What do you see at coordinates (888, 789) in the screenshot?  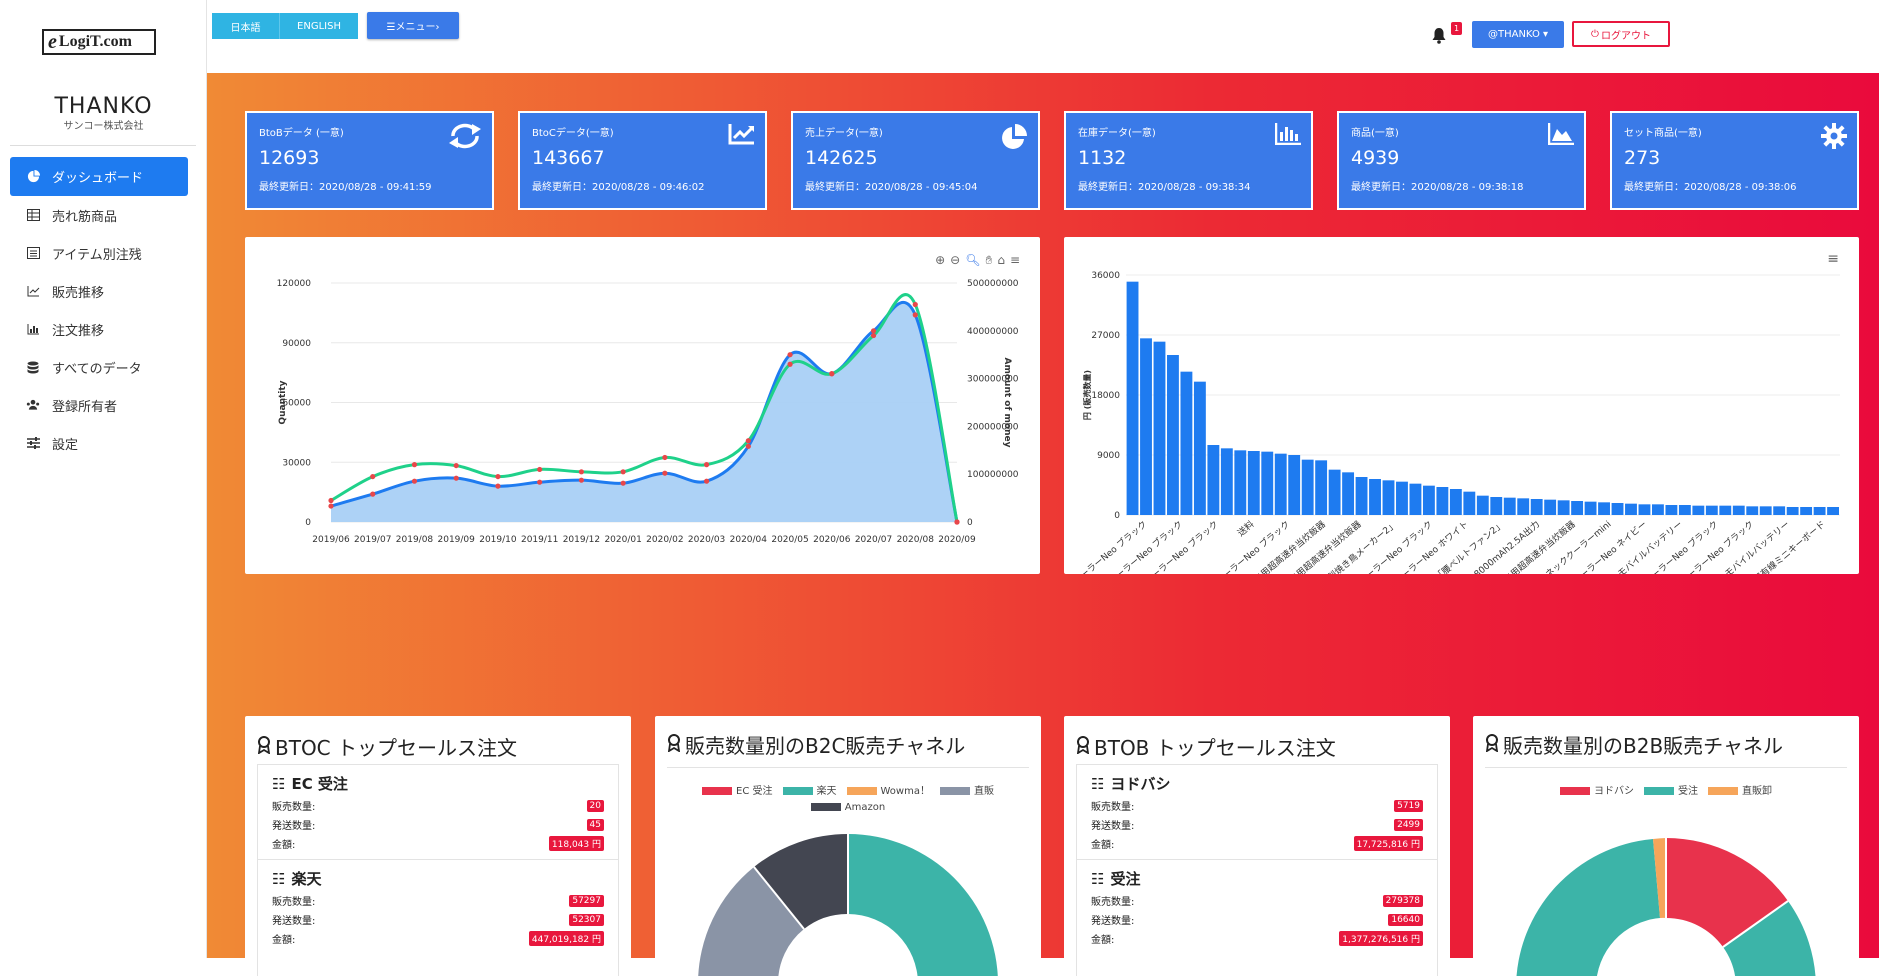 I see `legend-item: Wowma！` at bounding box center [888, 789].